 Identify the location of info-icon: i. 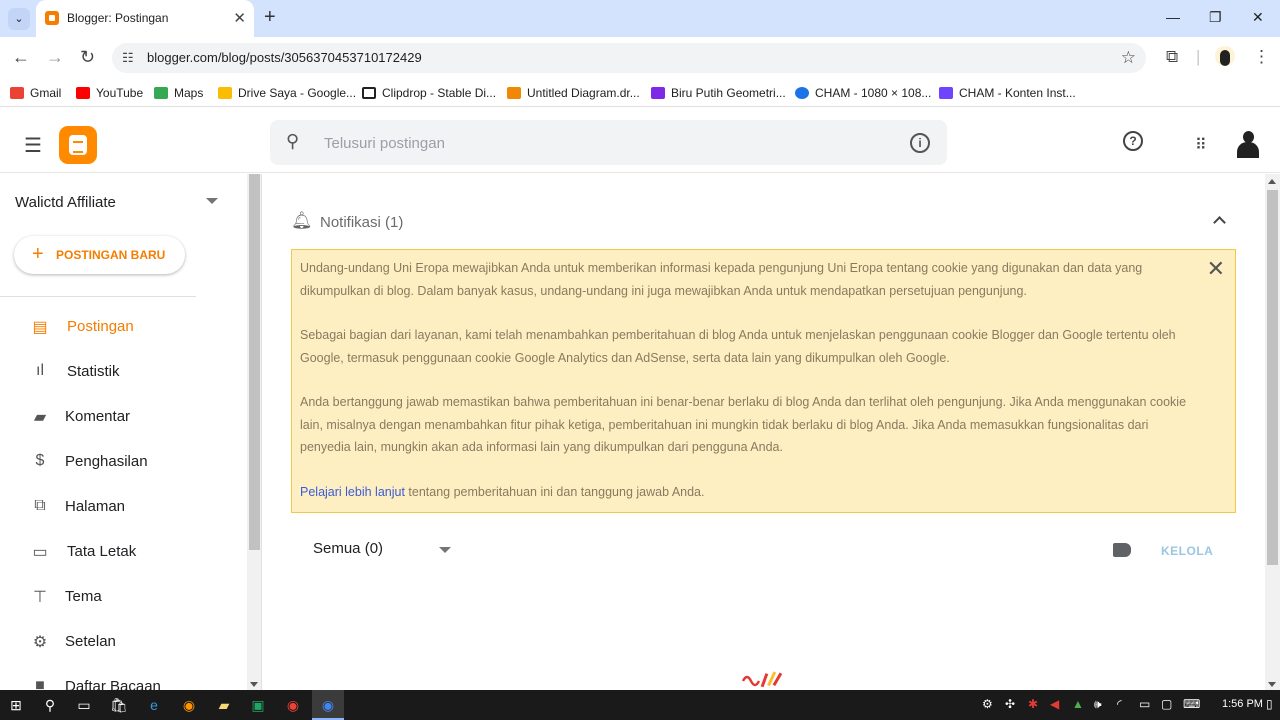
(920, 143).